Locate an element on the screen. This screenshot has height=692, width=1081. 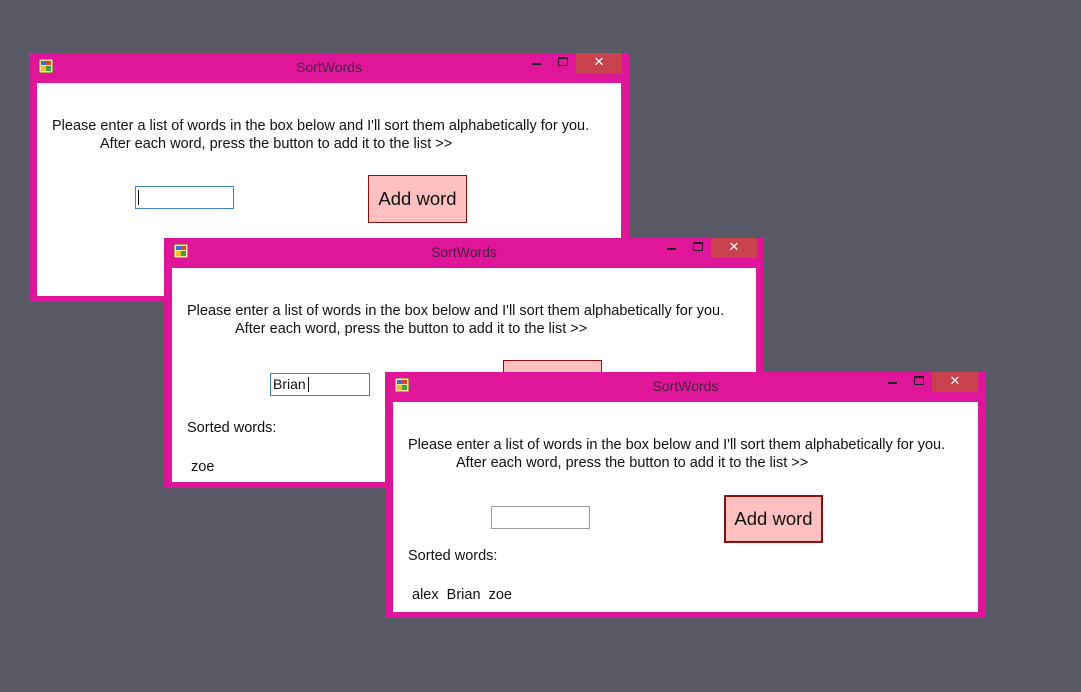
sorted-words-list: alex Brian zoe is located at coordinates (462, 595).